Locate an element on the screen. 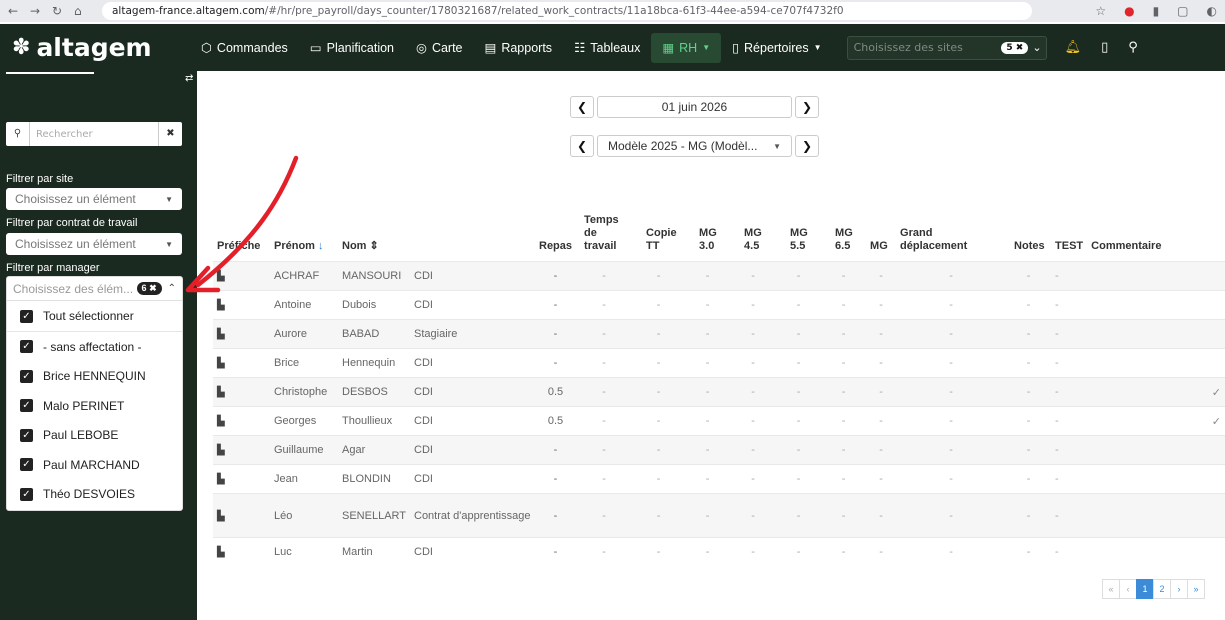 The height and width of the screenshot is (620, 1225). last-page-button: » is located at coordinates (1196, 589).